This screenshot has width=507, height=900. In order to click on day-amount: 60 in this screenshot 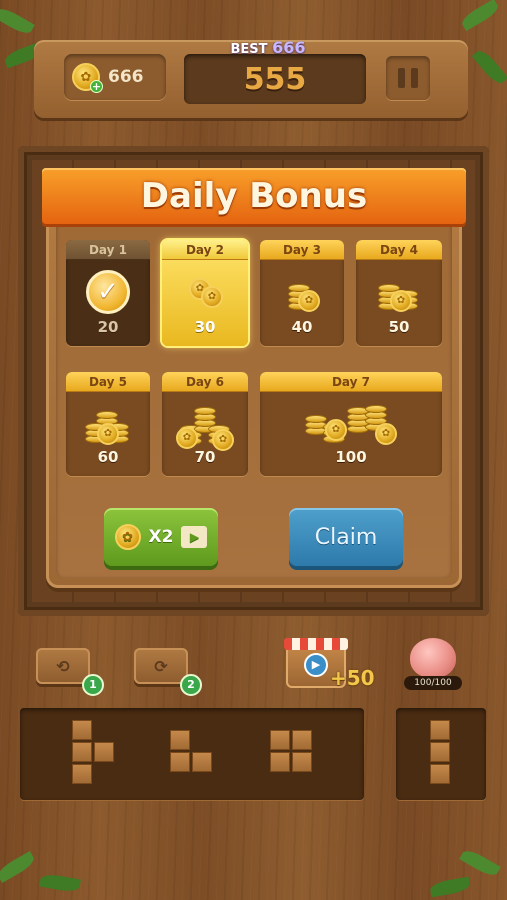, I will do `click(108, 457)`.